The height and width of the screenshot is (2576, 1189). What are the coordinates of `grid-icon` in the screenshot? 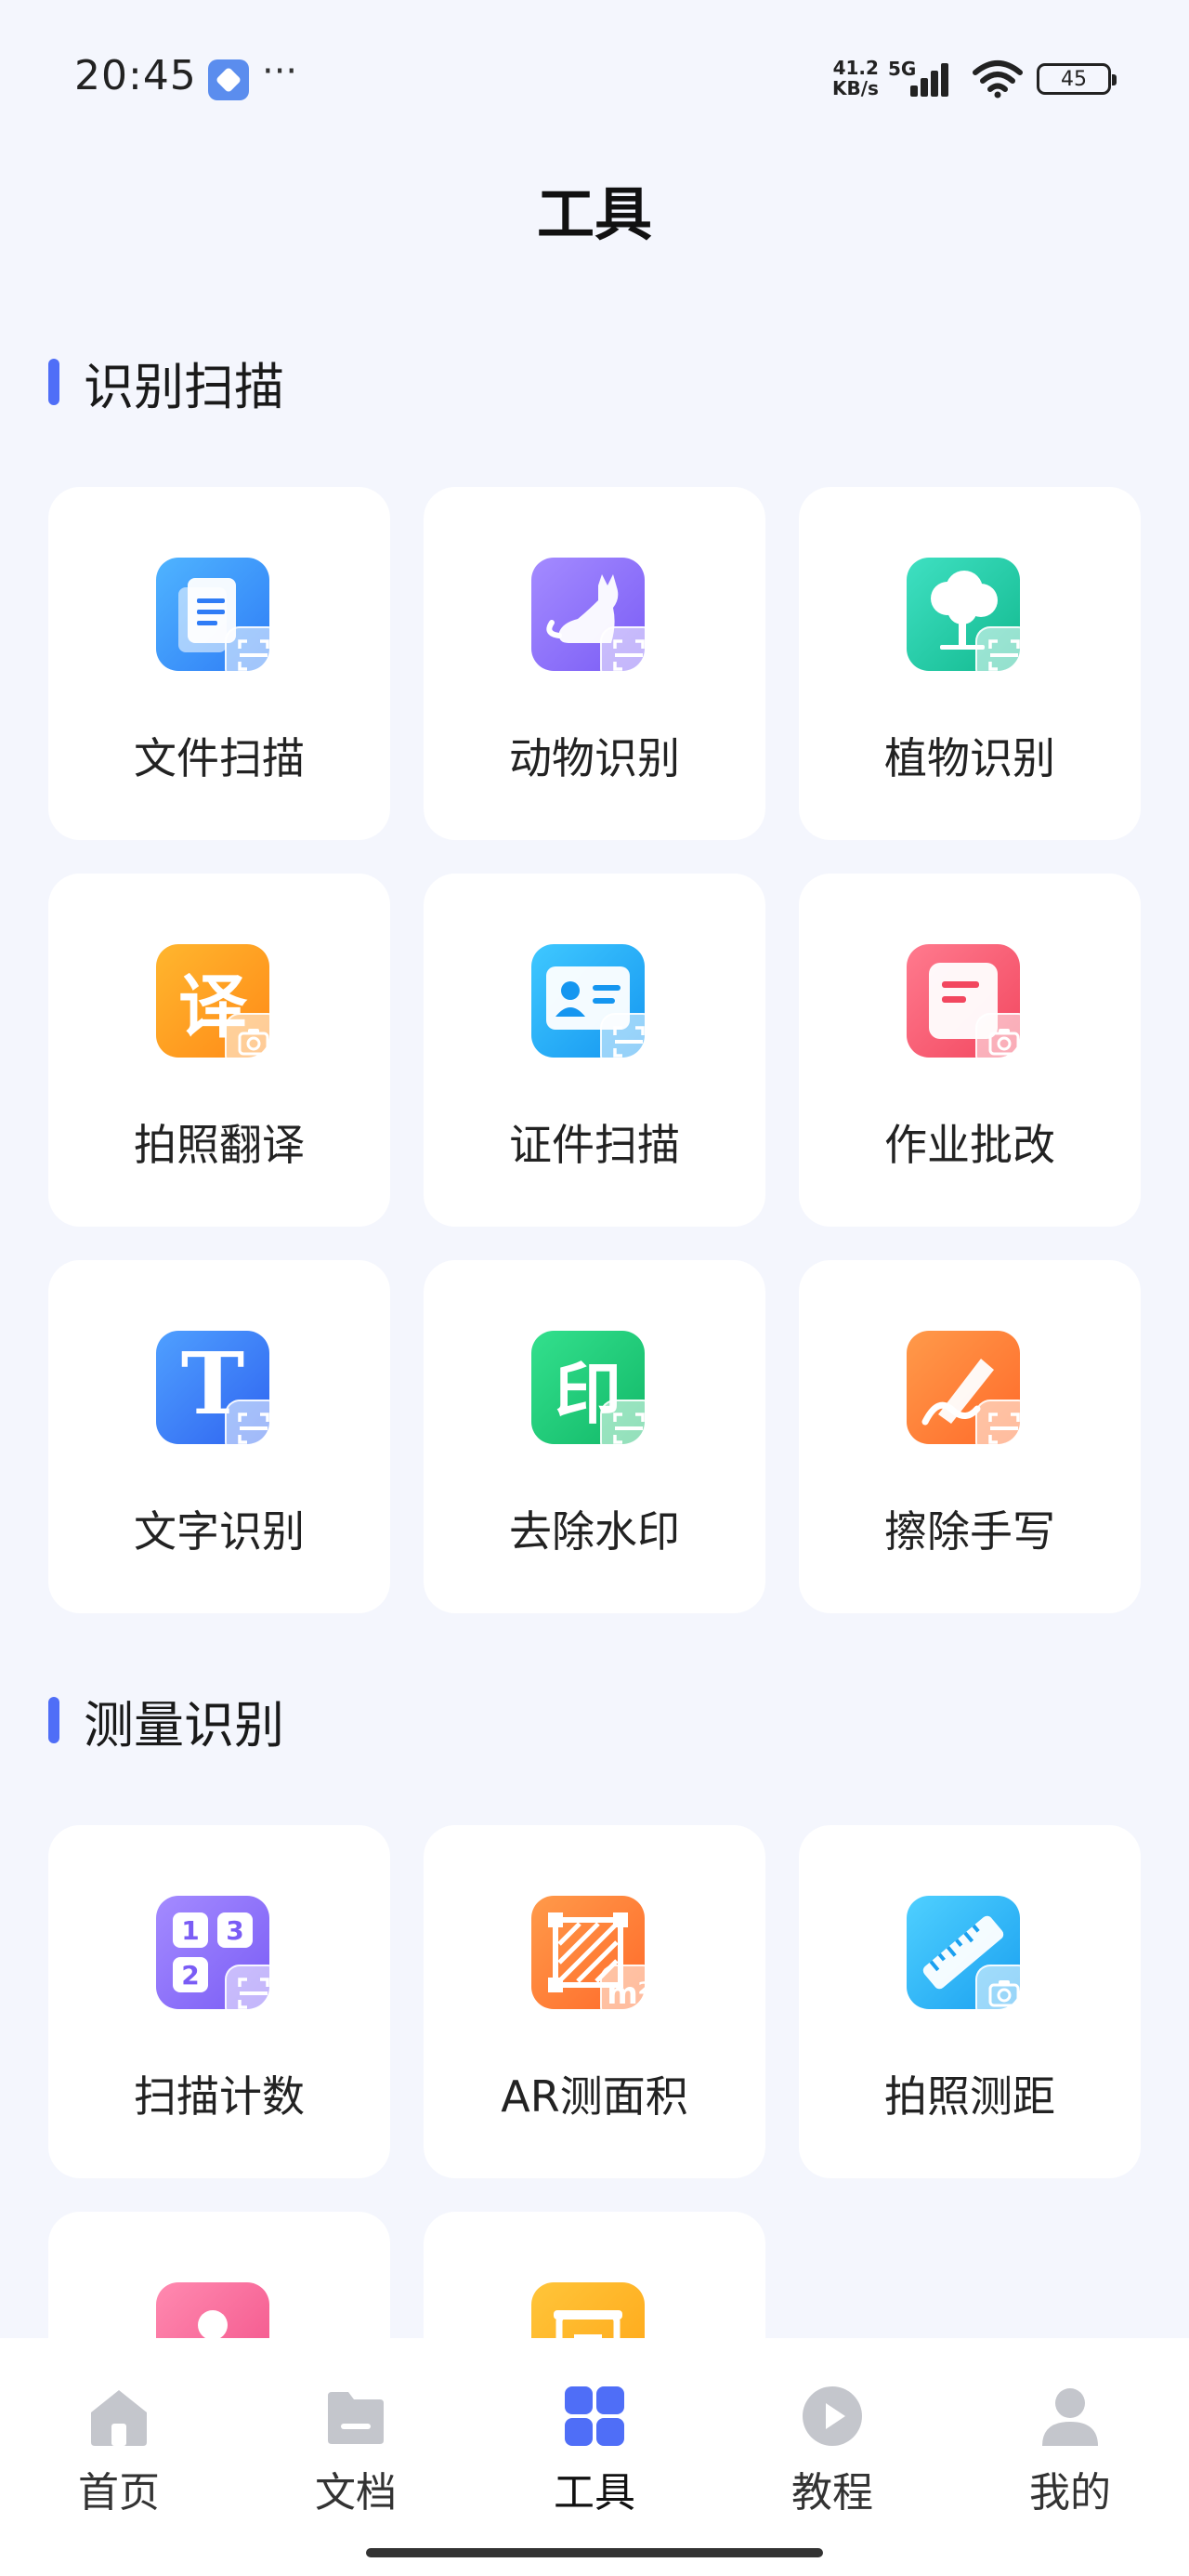 It's located at (594, 2416).